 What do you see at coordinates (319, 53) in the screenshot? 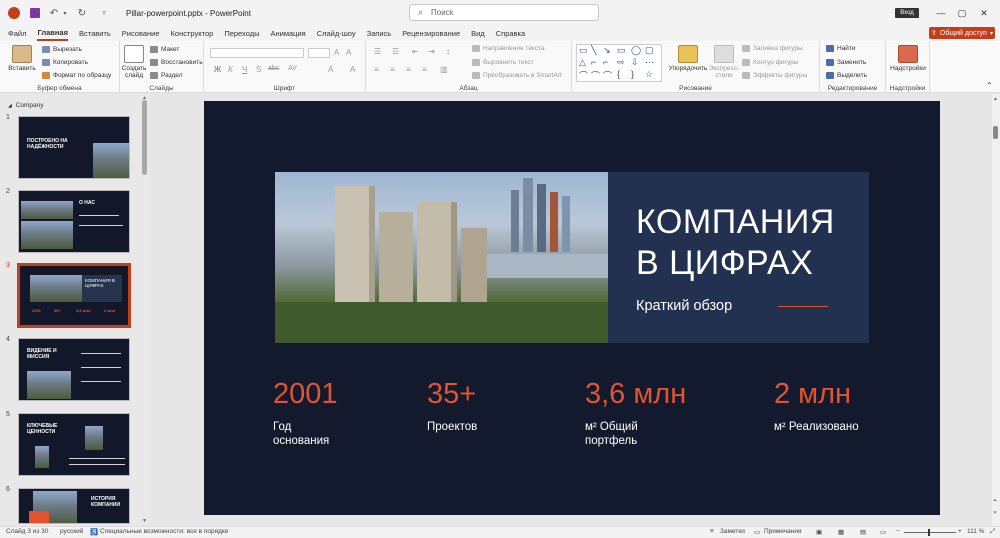
I see `font-size-select` at bounding box center [319, 53].